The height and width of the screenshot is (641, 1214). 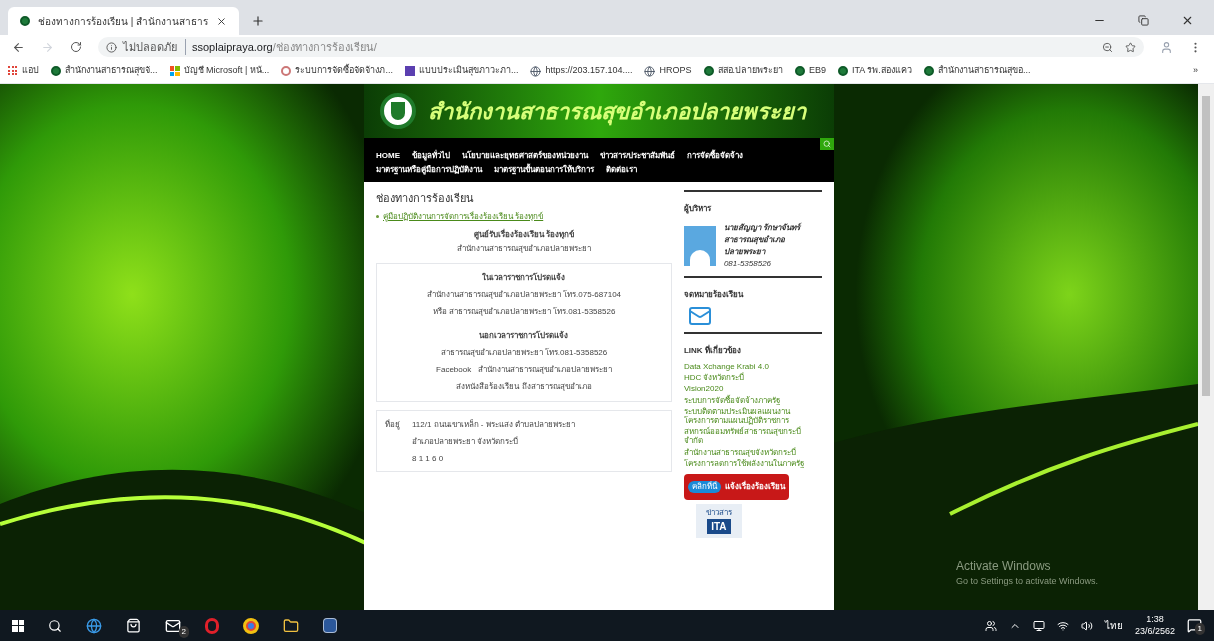 I want to click on windows-logo-icon, so click(x=18, y=625).